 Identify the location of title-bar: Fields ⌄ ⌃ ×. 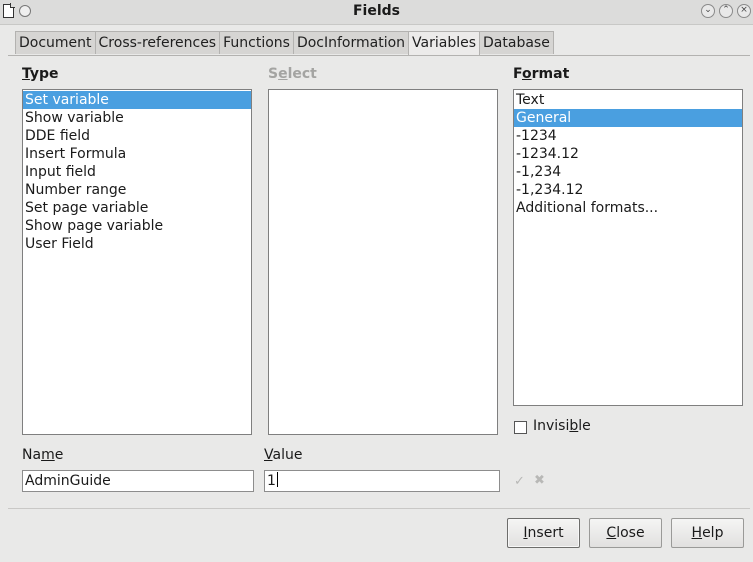
(376, 12).